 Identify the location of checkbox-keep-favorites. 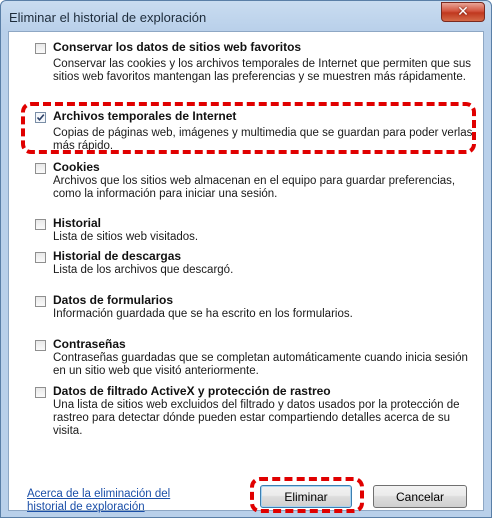
(40, 48).